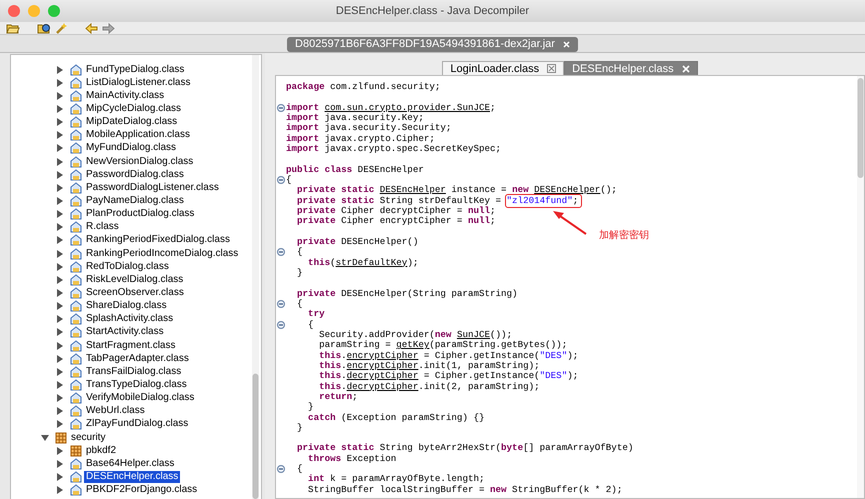  What do you see at coordinates (503, 68) in the screenshot?
I see `editor-tab: LoginLoader.class` at bounding box center [503, 68].